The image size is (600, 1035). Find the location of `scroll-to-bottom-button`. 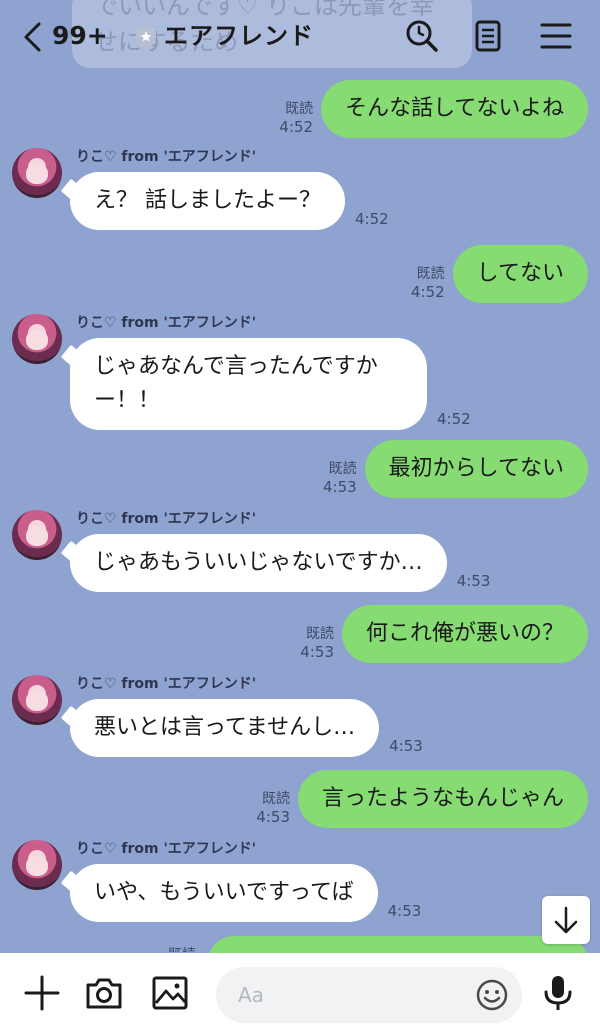

scroll-to-bottom-button is located at coordinates (566, 920).